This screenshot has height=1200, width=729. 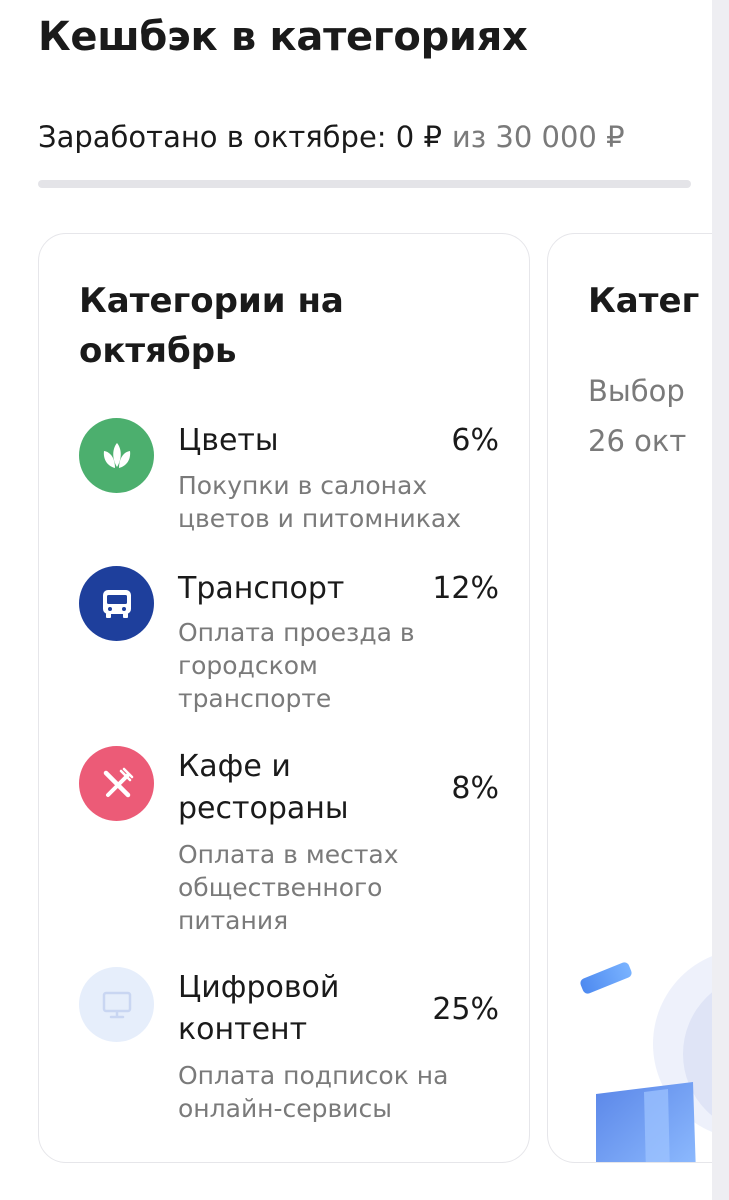 I want to click on next-card-title: Катег, so click(x=644, y=301).